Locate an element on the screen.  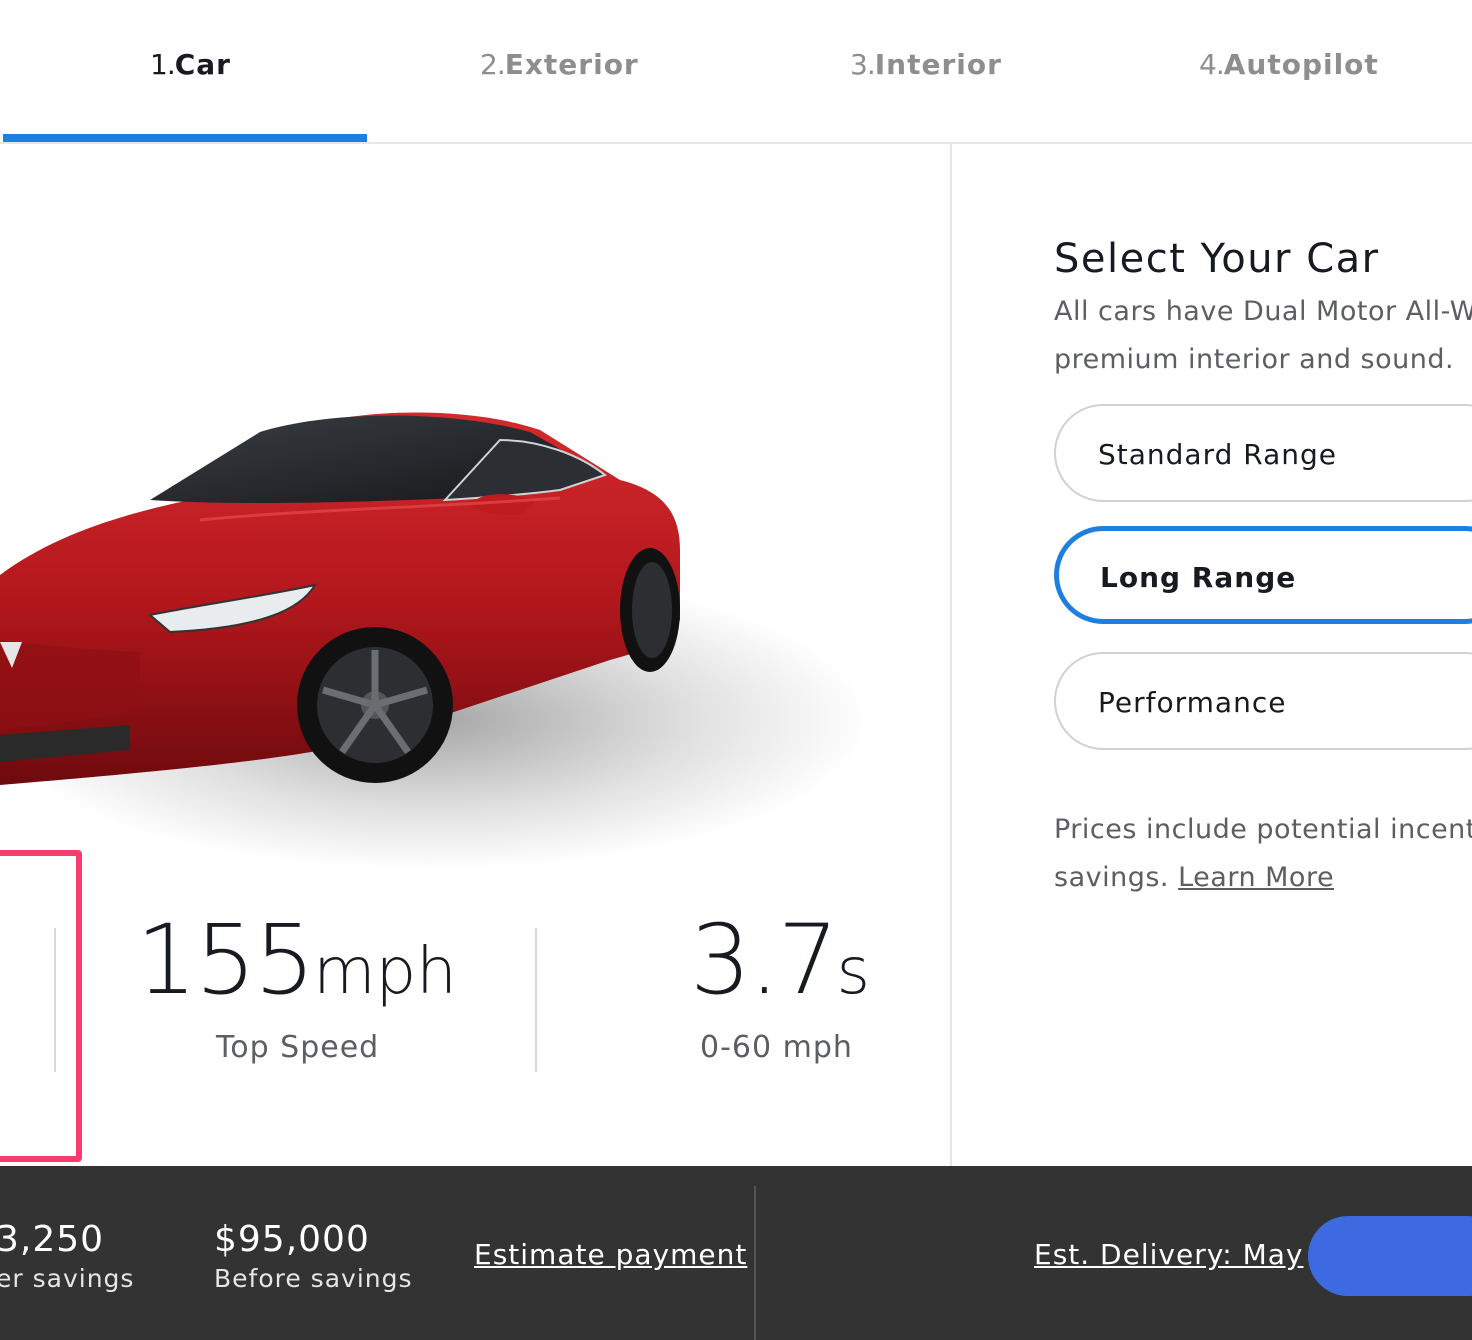
after-savings-label: er savings is located at coordinates (67, 1278).